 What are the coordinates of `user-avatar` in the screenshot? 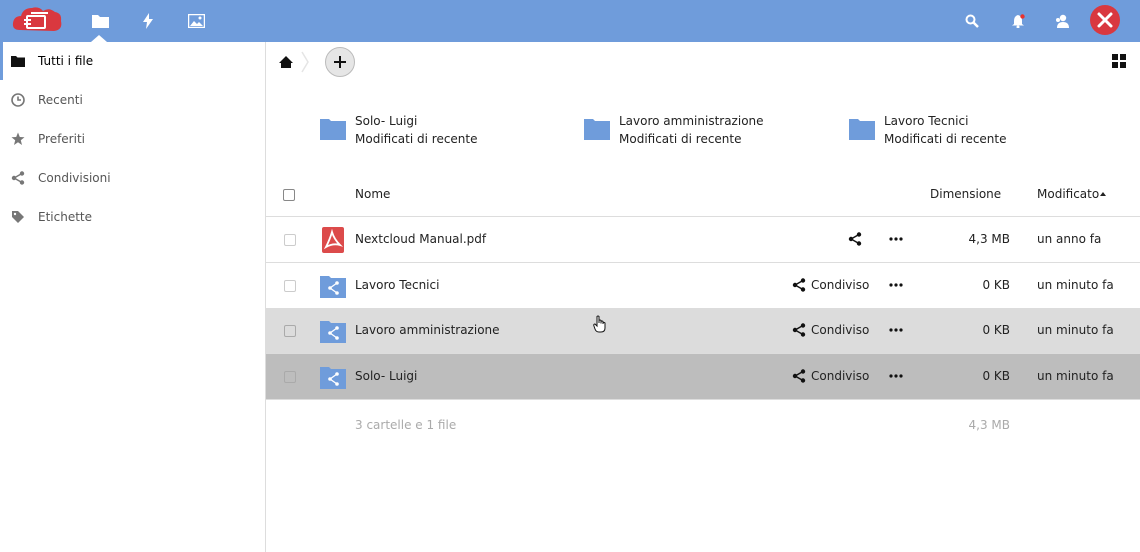 It's located at (1105, 20).